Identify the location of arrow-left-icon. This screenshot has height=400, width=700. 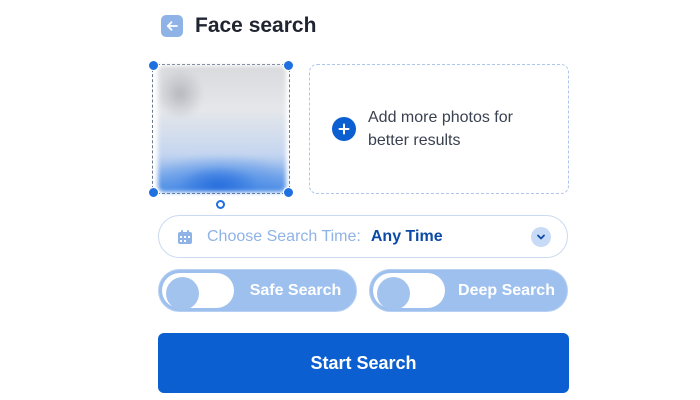
(172, 26).